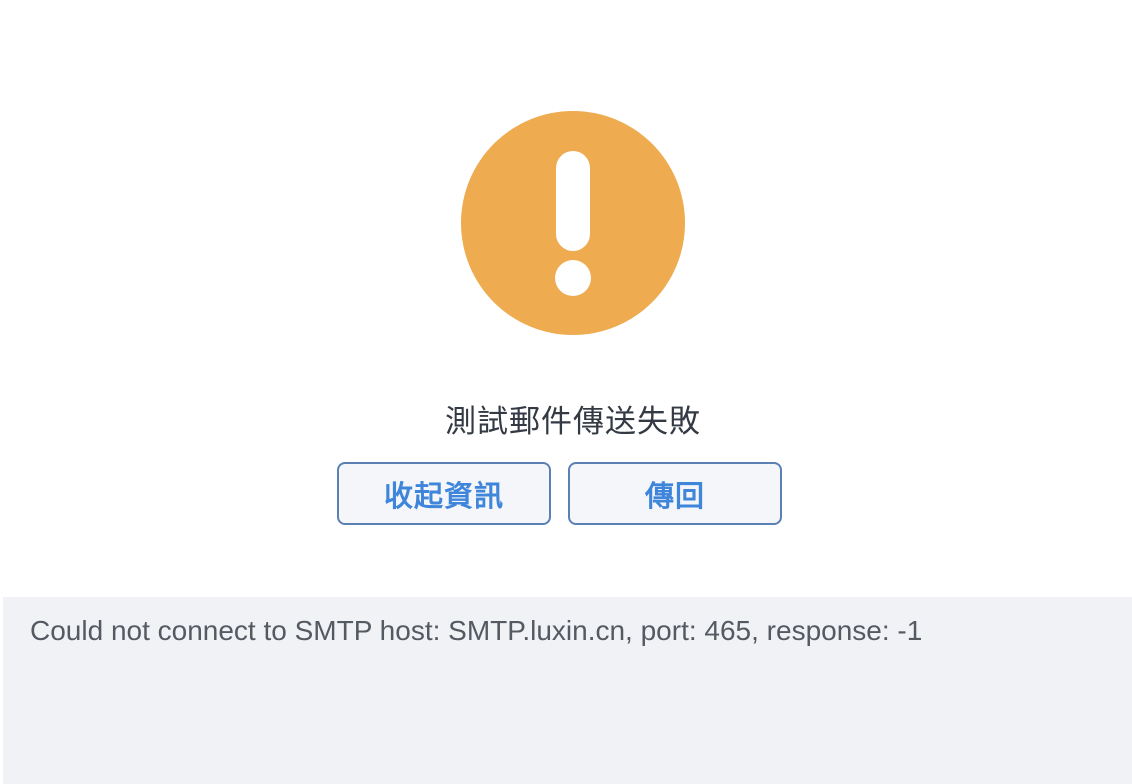 The height and width of the screenshot is (784, 1132). Describe the element at coordinates (675, 493) in the screenshot. I see `back-button: 傳回` at that location.